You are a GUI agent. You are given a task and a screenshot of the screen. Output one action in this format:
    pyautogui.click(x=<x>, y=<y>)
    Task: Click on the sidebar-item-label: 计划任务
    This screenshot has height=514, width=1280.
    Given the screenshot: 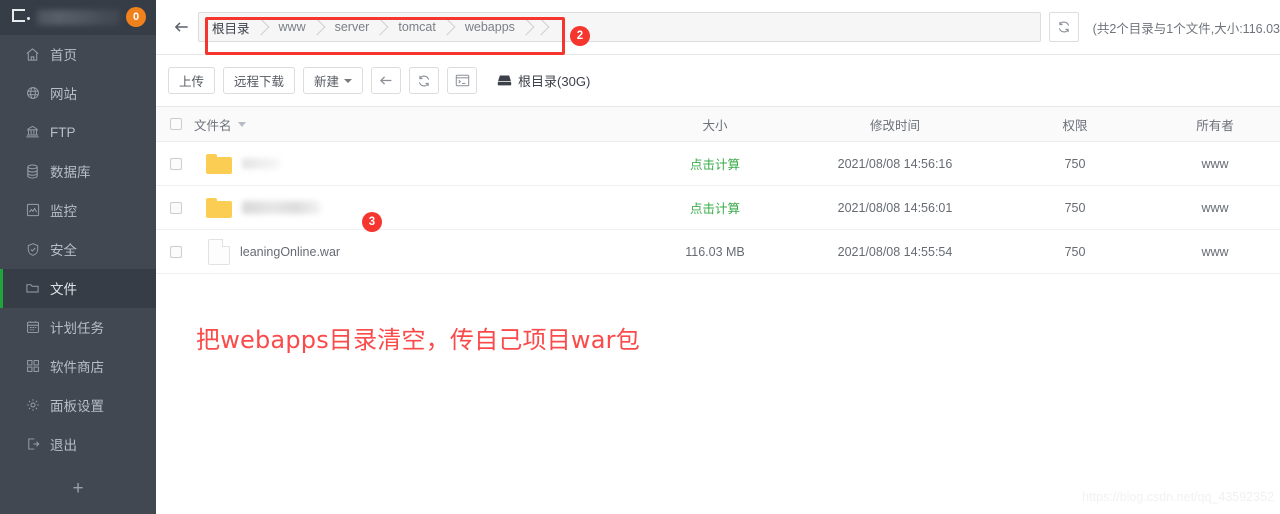 What is the action you would take?
    pyautogui.click(x=77, y=329)
    